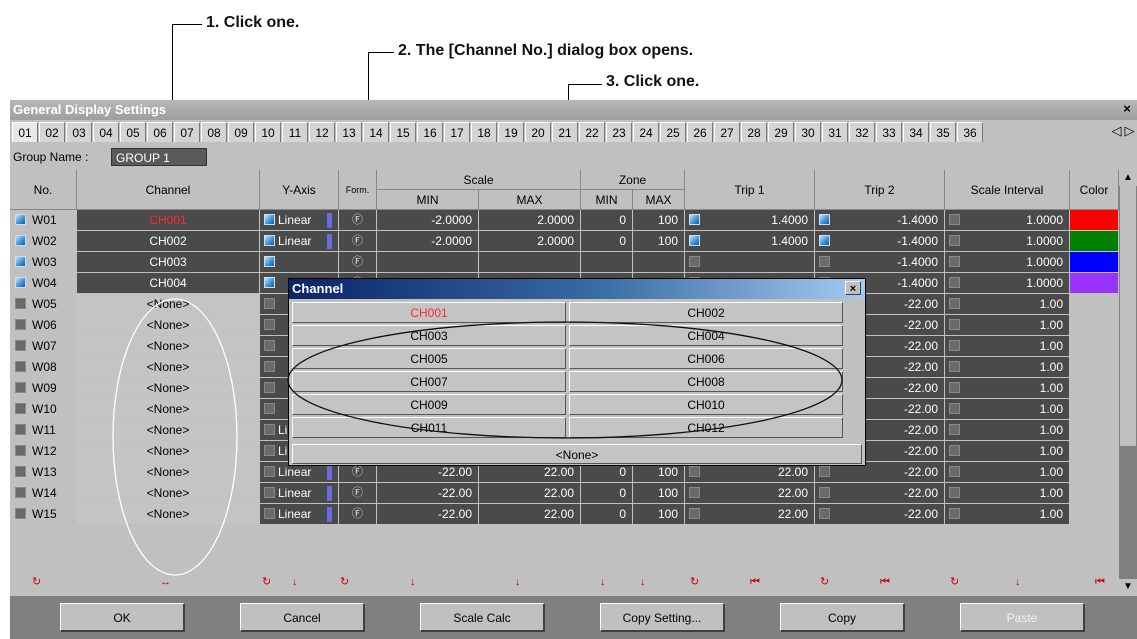 This screenshot has width=1137, height=639. Describe the element at coordinates (403, 132) in the screenshot. I see `tab-15: 15` at that location.